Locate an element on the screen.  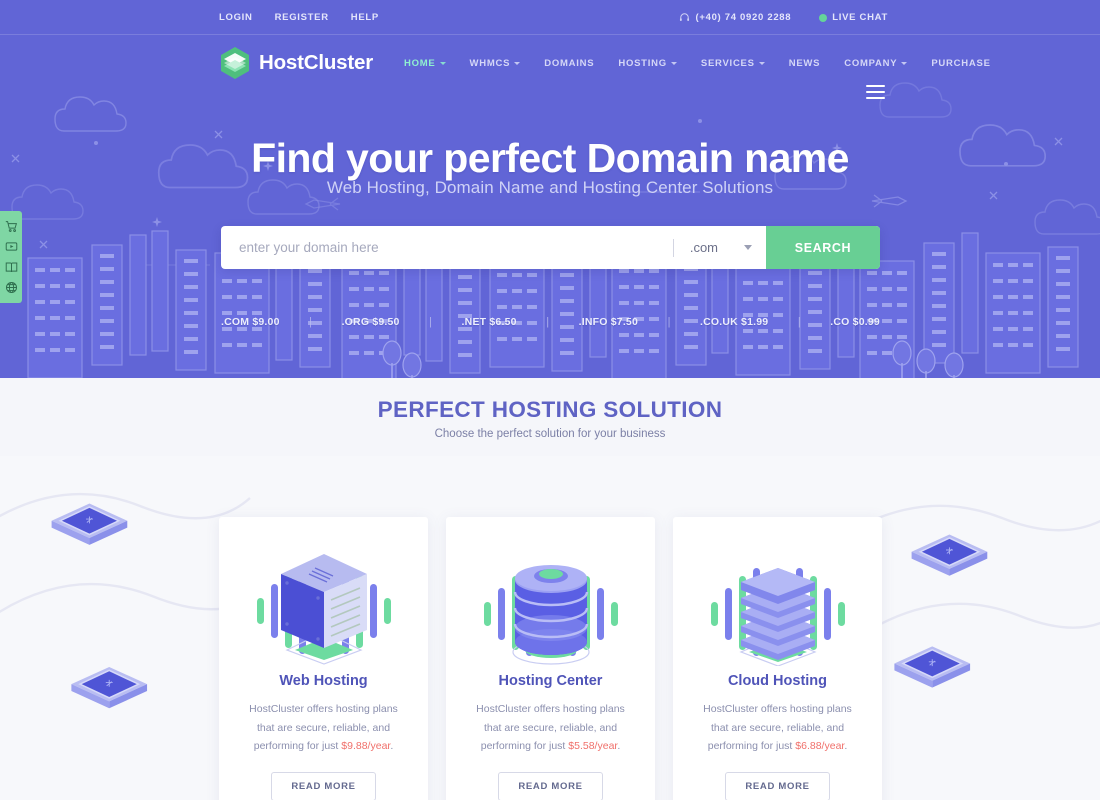
nav-item-news-label: NEWS is located at coordinates (804, 63).